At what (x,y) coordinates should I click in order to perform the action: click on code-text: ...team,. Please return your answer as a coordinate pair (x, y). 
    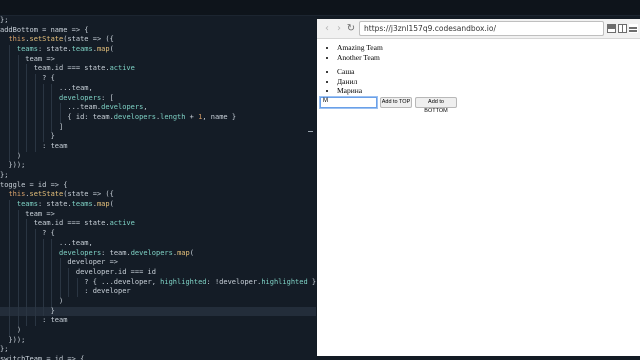
    Looking at the image, I should click on (46, 87).